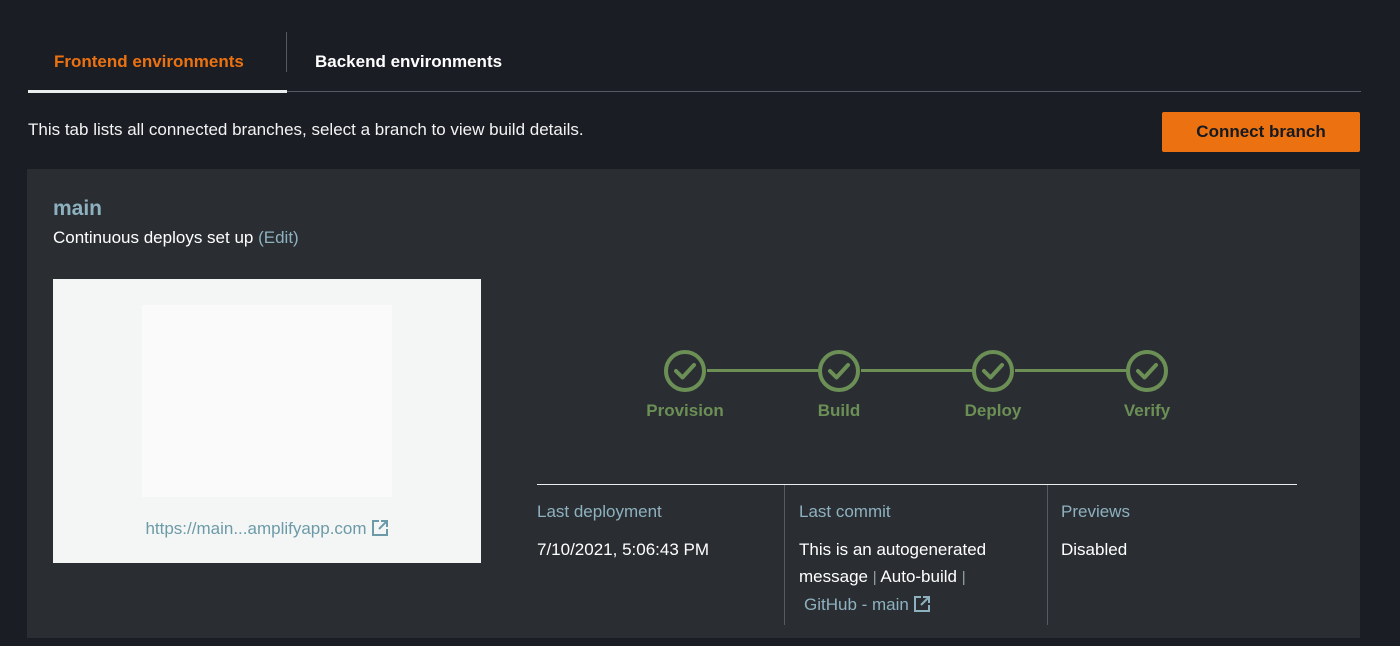 Image resolution: width=1400 pixels, height=646 pixels. I want to click on branch-name: main, so click(77, 209).